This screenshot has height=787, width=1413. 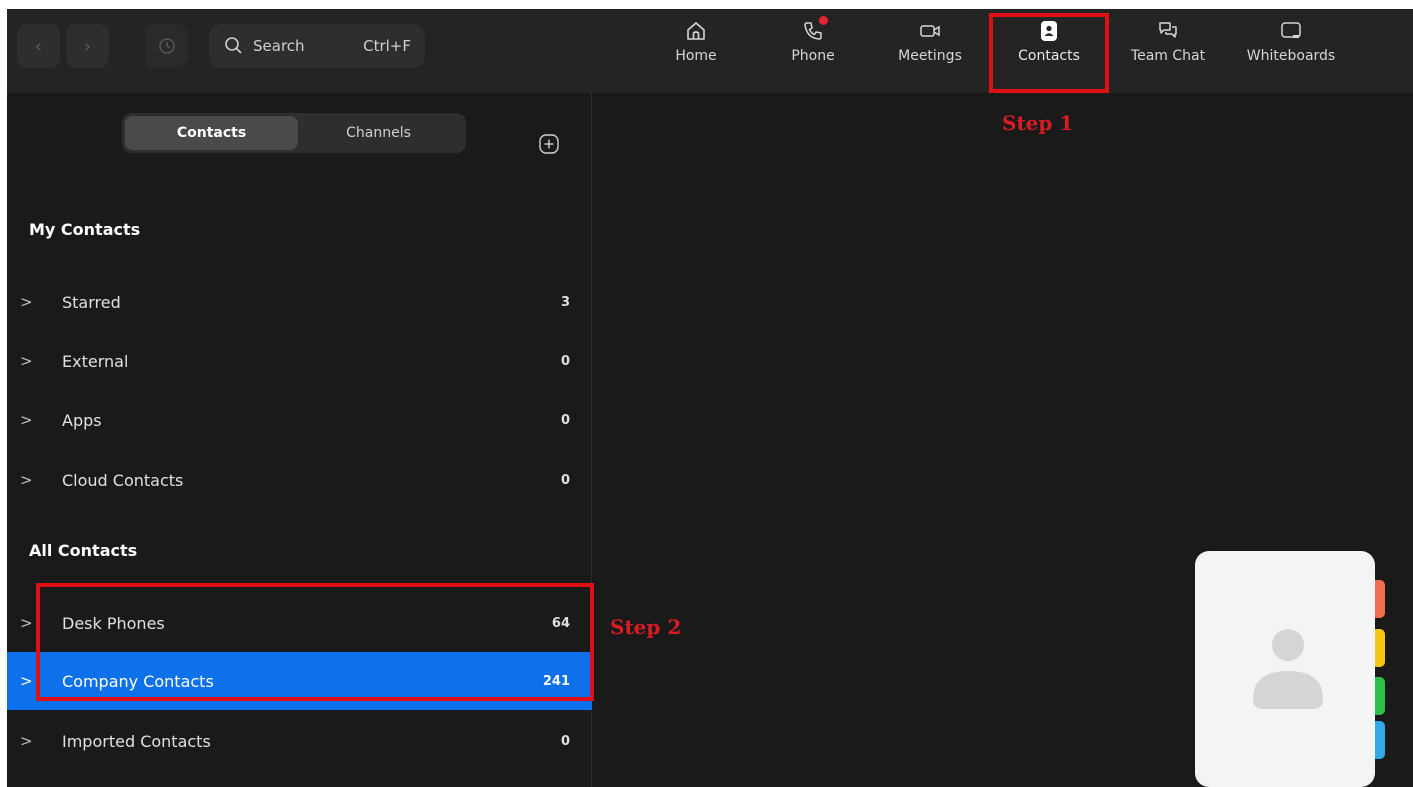 I want to click on history-button, so click(x=166, y=46).